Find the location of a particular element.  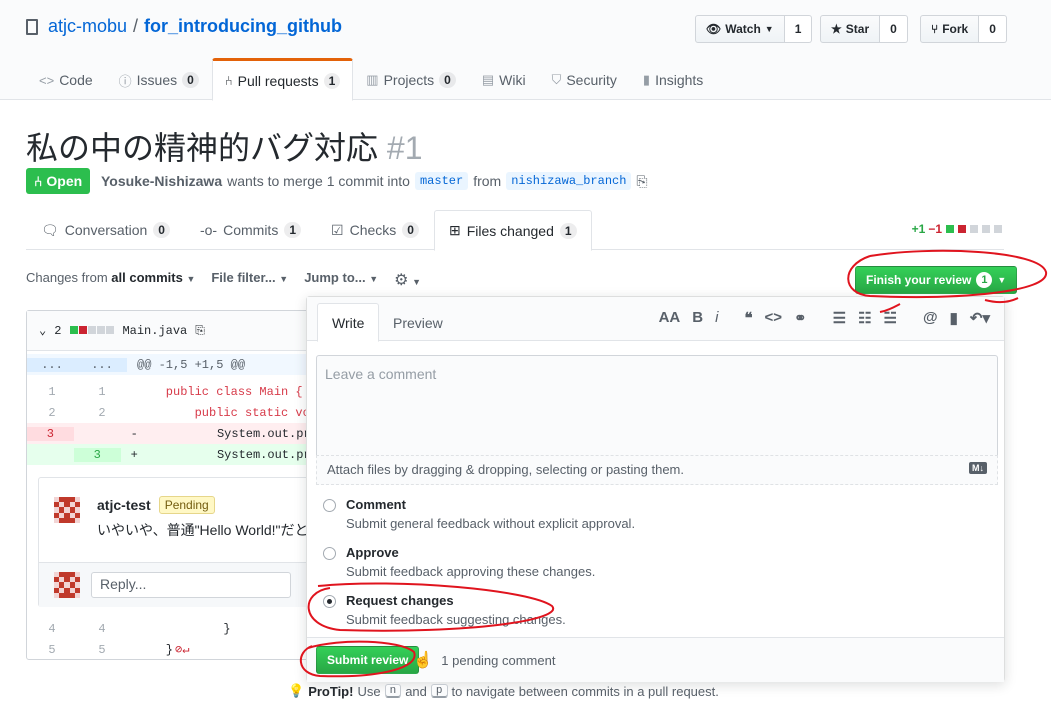

quote-icon: ❝ is located at coordinates (748, 318).